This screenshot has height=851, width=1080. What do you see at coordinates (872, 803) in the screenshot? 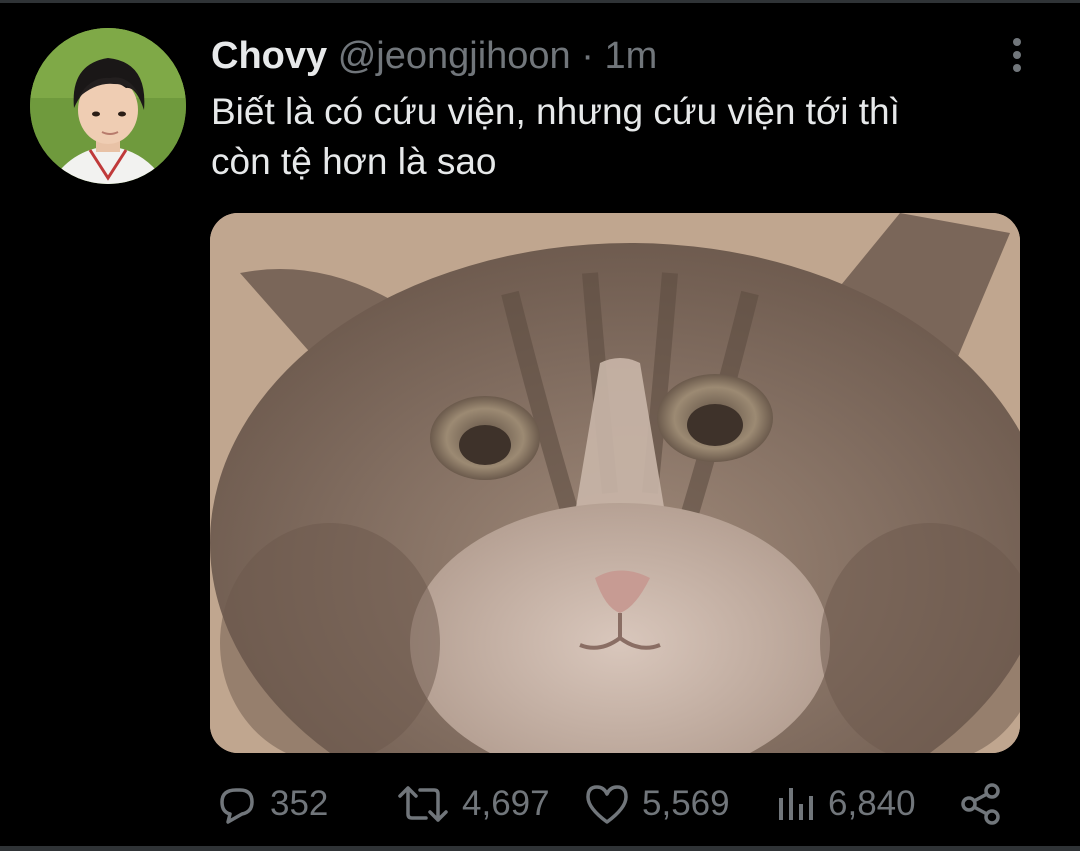
I see `views-count: 6,840` at bounding box center [872, 803].